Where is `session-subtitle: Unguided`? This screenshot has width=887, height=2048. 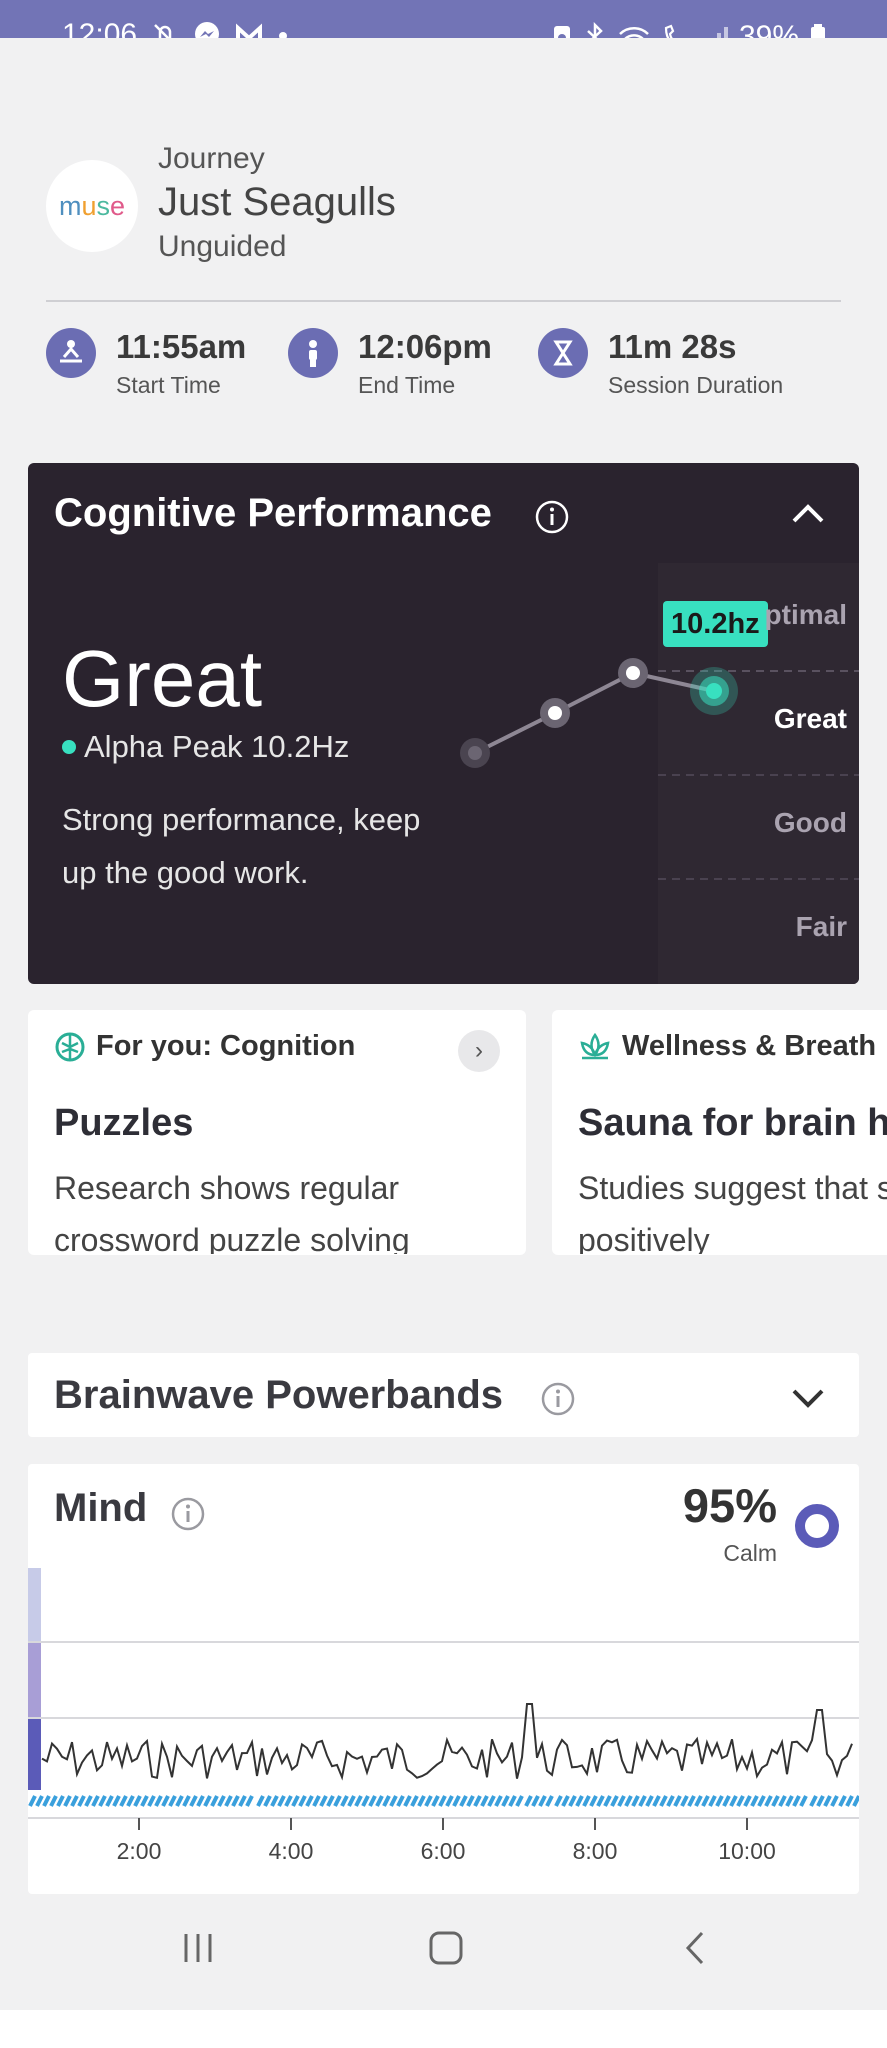
session-subtitle: Unguided is located at coordinates (222, 246).